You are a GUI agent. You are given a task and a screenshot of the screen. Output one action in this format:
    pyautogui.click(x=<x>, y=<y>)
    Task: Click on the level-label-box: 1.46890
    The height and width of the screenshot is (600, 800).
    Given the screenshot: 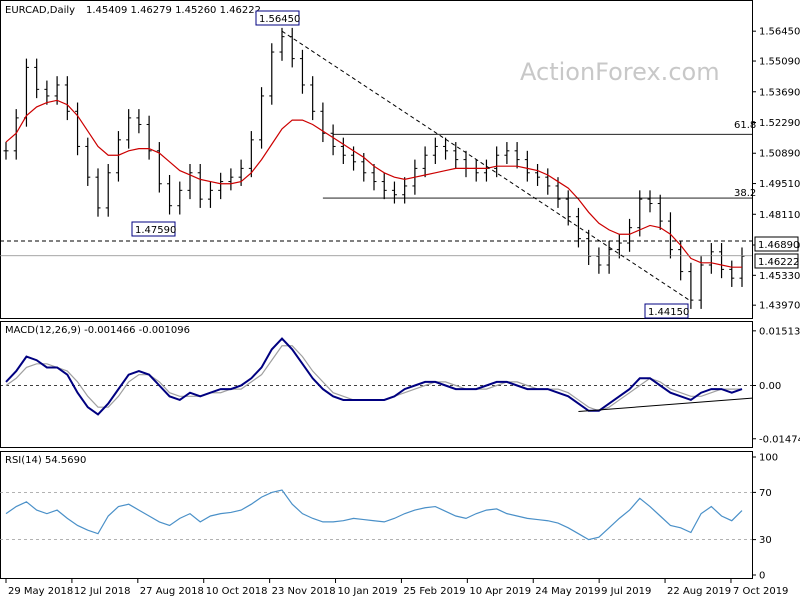 What is the action you would take?
    pyautogui.click(x=776, y=244)
    